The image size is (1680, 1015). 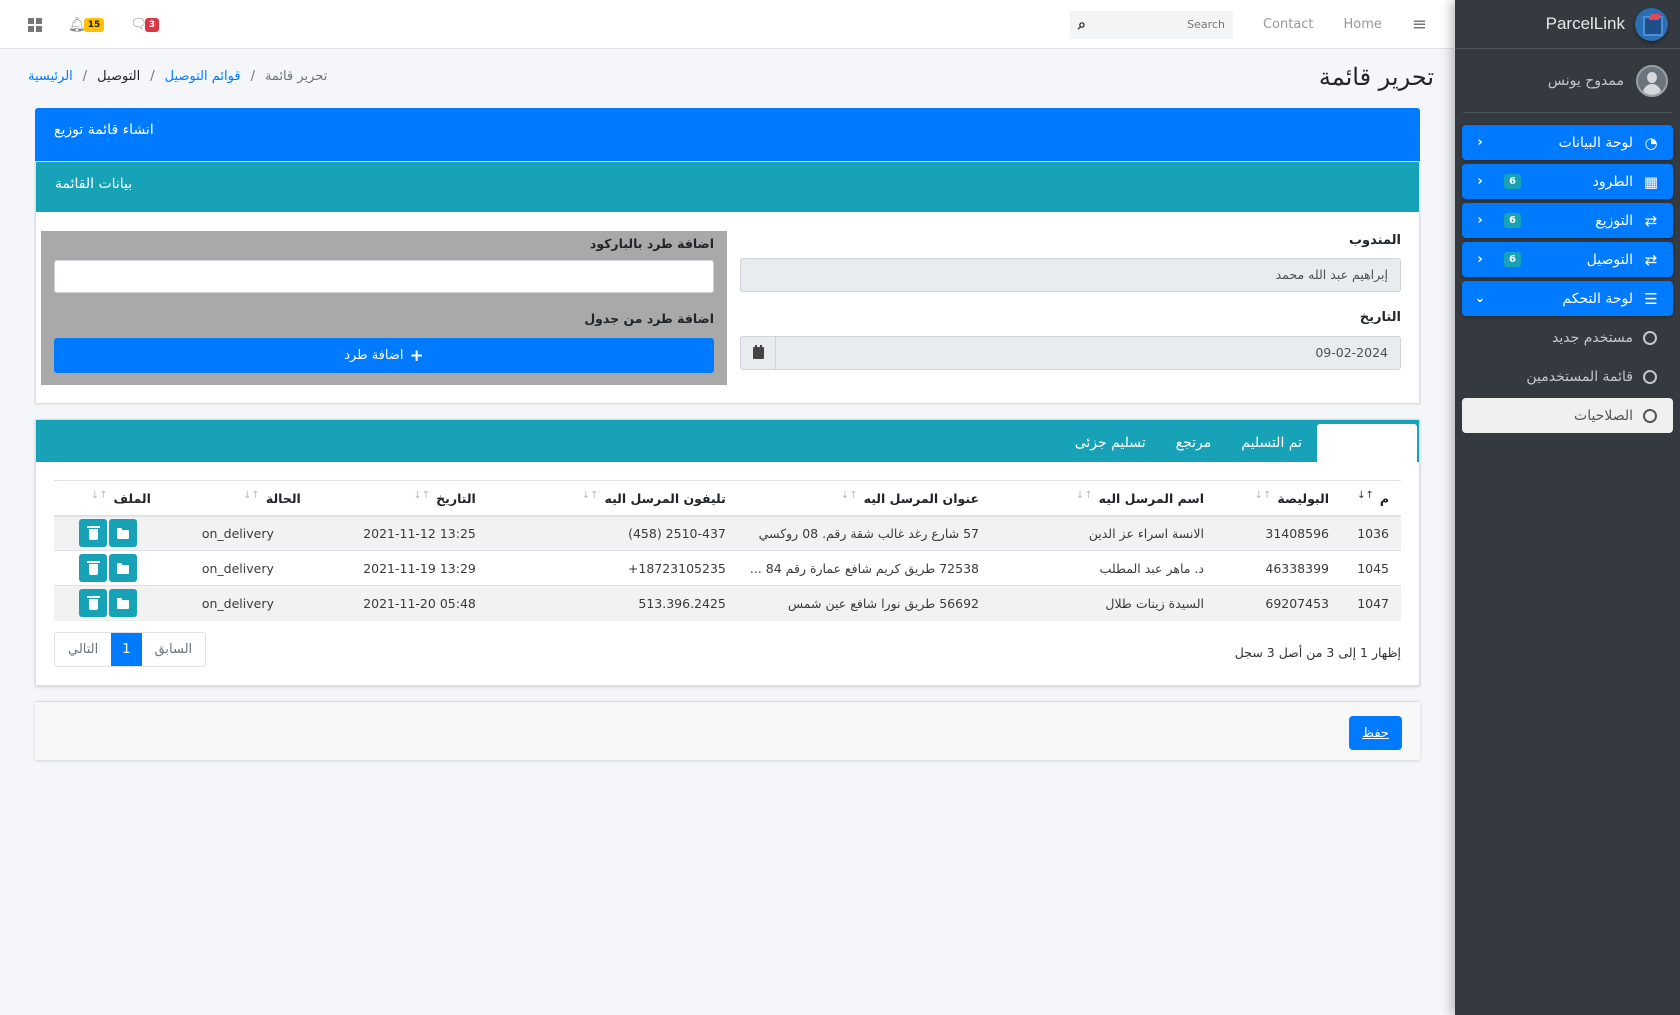 What do you see at coordinates (1567, 142) in the screenshot?
I see `sidebar-item-dashboard: ◔ لوحة البيانات ‹` at bounding box center [1567, 142].